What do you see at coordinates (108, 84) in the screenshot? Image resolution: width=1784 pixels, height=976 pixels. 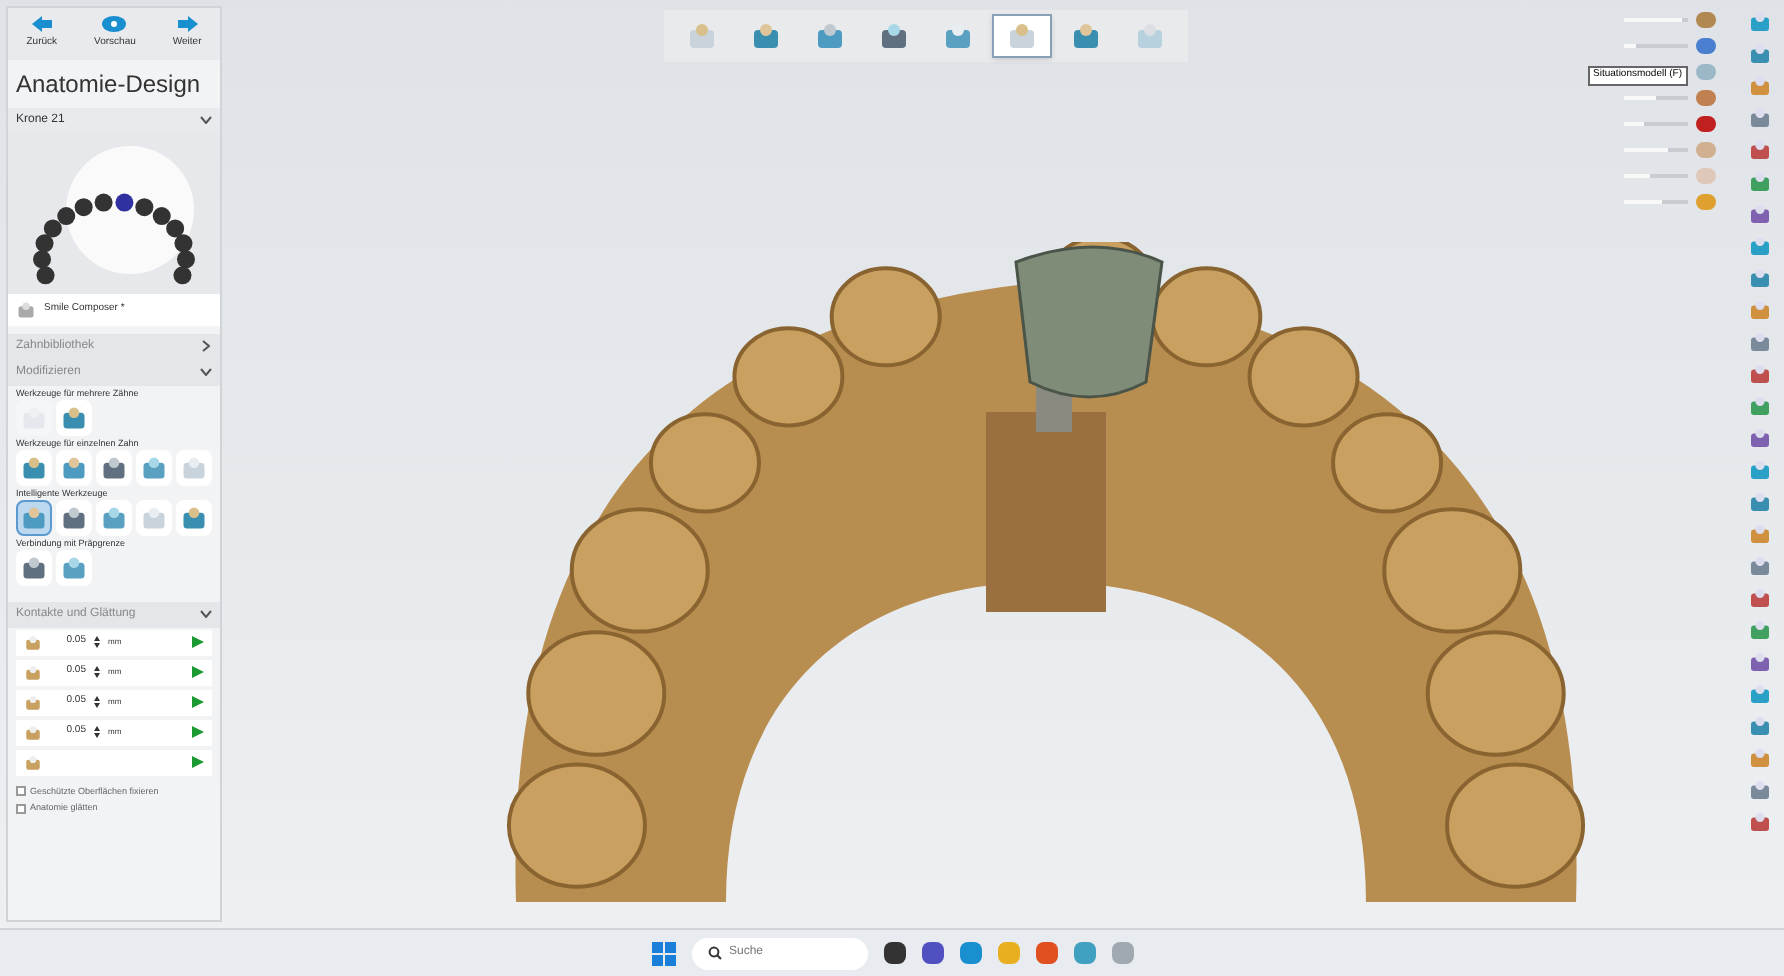 I see `panel-title: Anatomie-Design` at bounding box center [108, 84].